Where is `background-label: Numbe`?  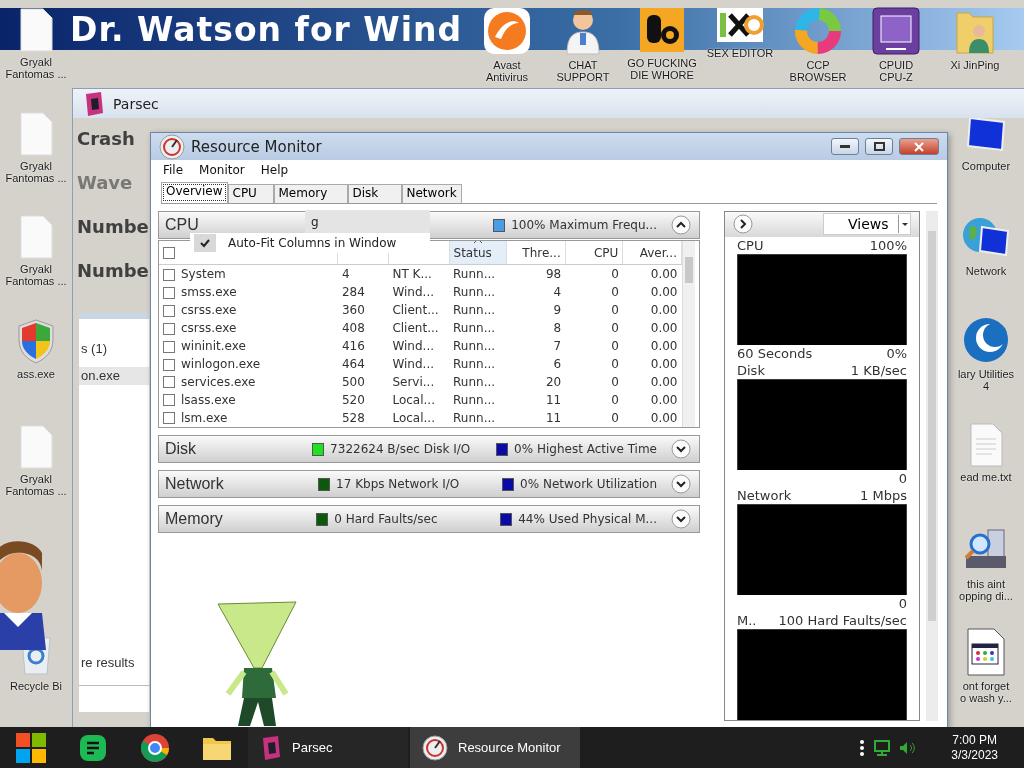
background-label: Numbe is located at coordinates (113, 226).